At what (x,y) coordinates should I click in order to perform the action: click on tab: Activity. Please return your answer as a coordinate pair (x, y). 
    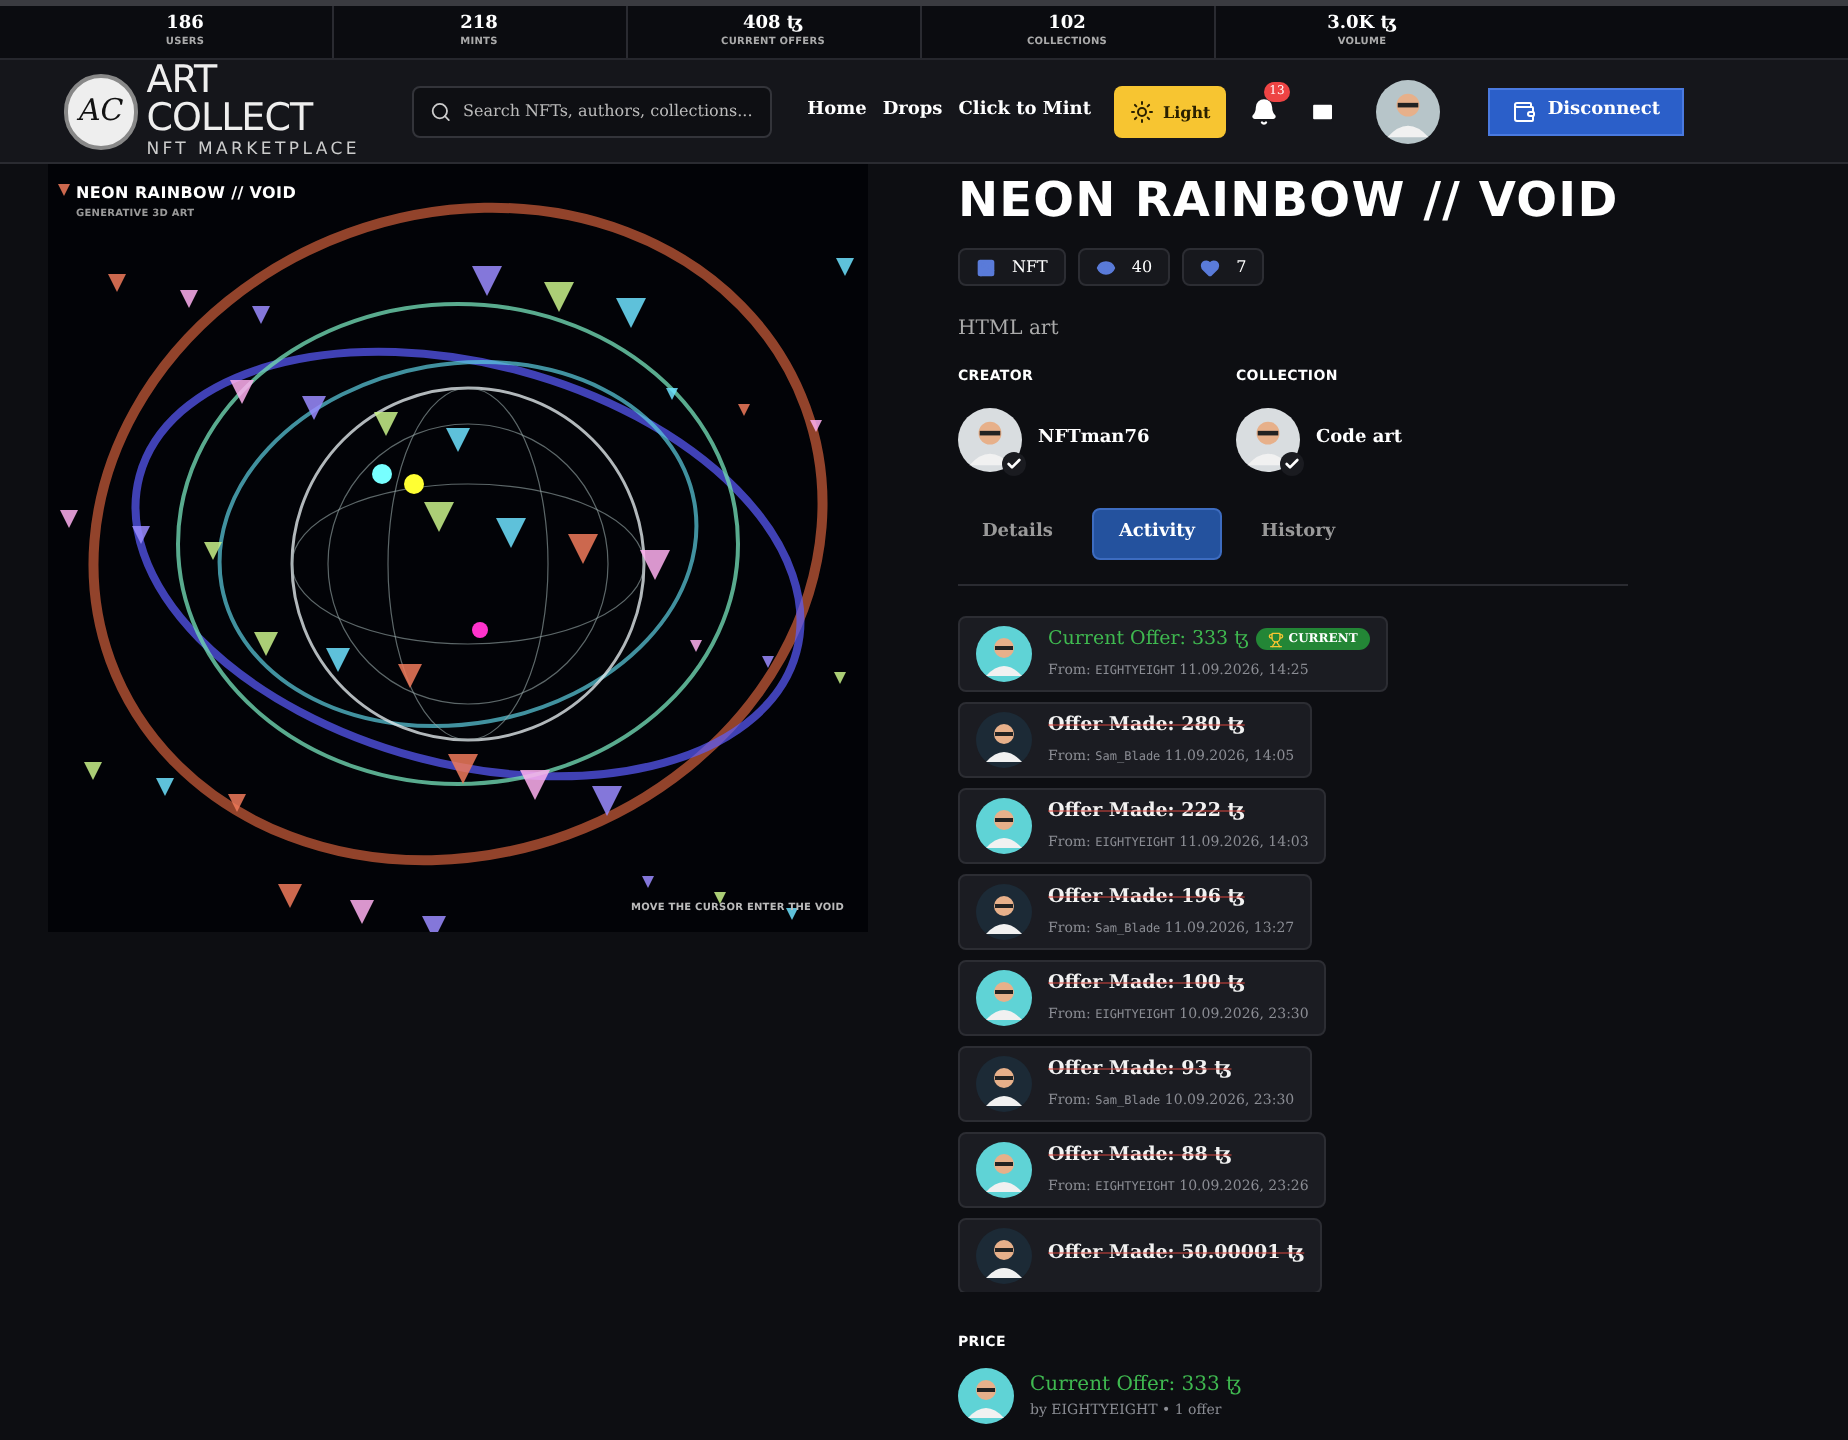
    Looking at the image, I should click on (1157, 533).